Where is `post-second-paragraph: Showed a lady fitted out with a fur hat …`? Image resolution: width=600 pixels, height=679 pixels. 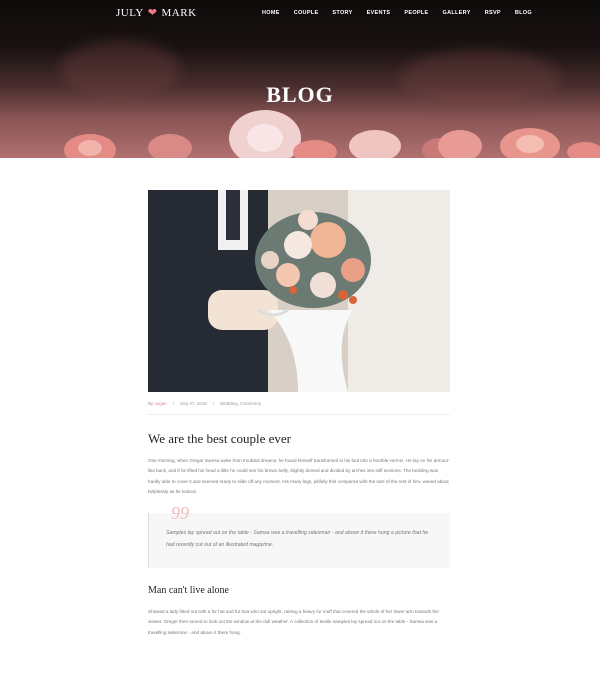 post-second-paragraph: Showed a lady fitted out with a fur hat … is located at coordinates (293, 622).